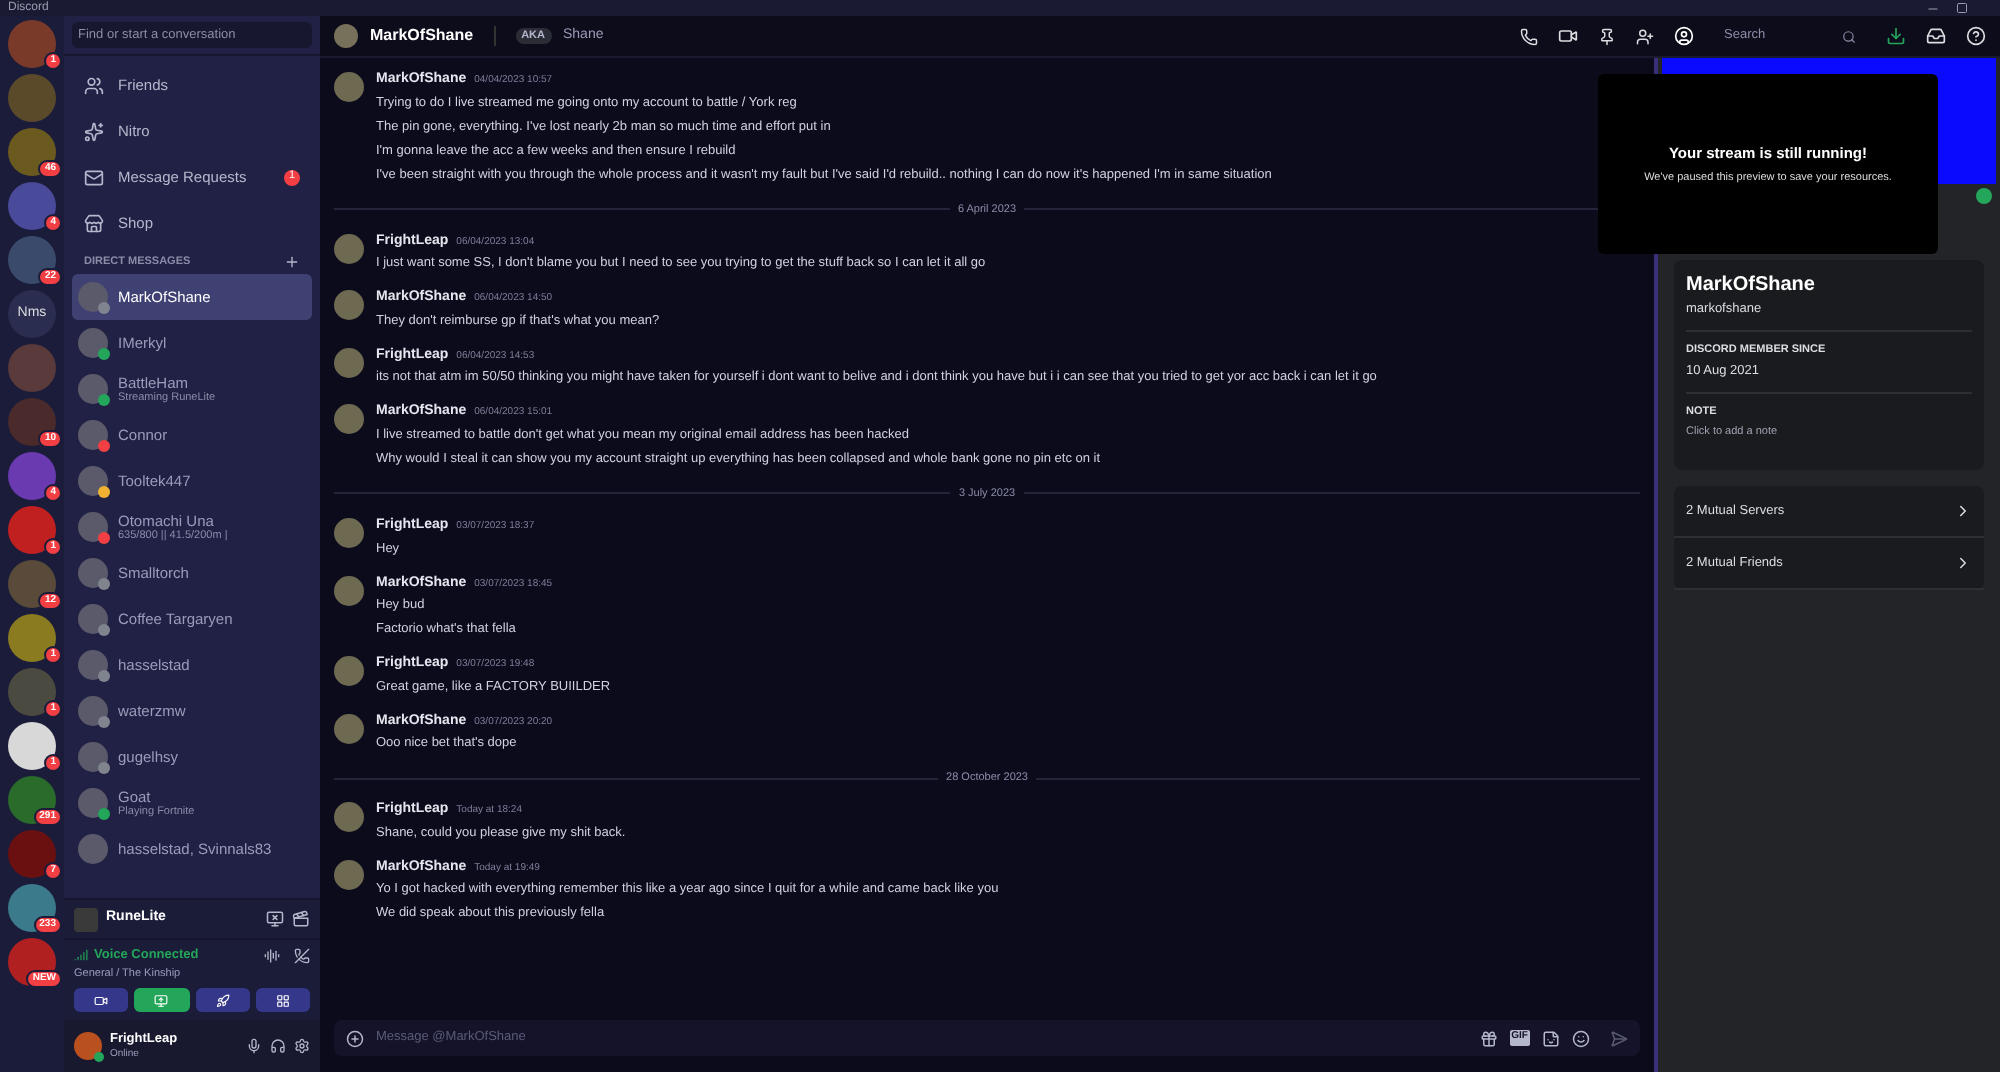  I want to click on disconnect-icon, so click(302, 955).